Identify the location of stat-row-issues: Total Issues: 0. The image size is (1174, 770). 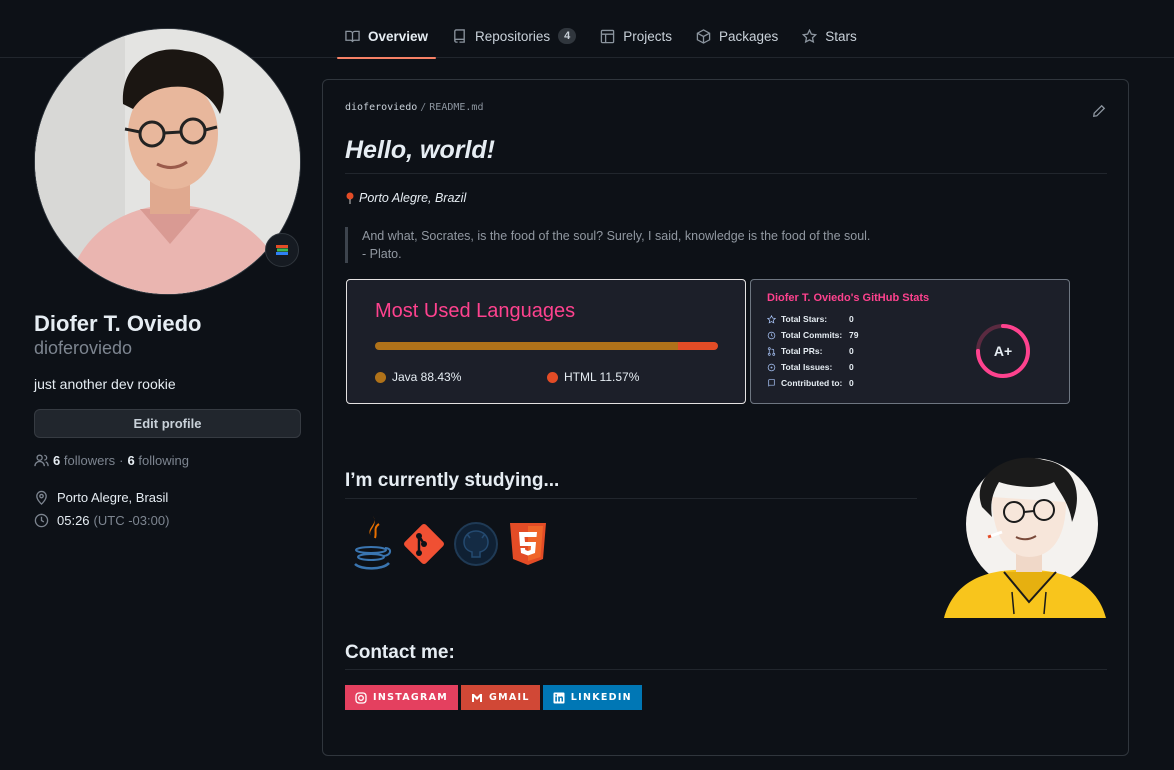
(810, 367).